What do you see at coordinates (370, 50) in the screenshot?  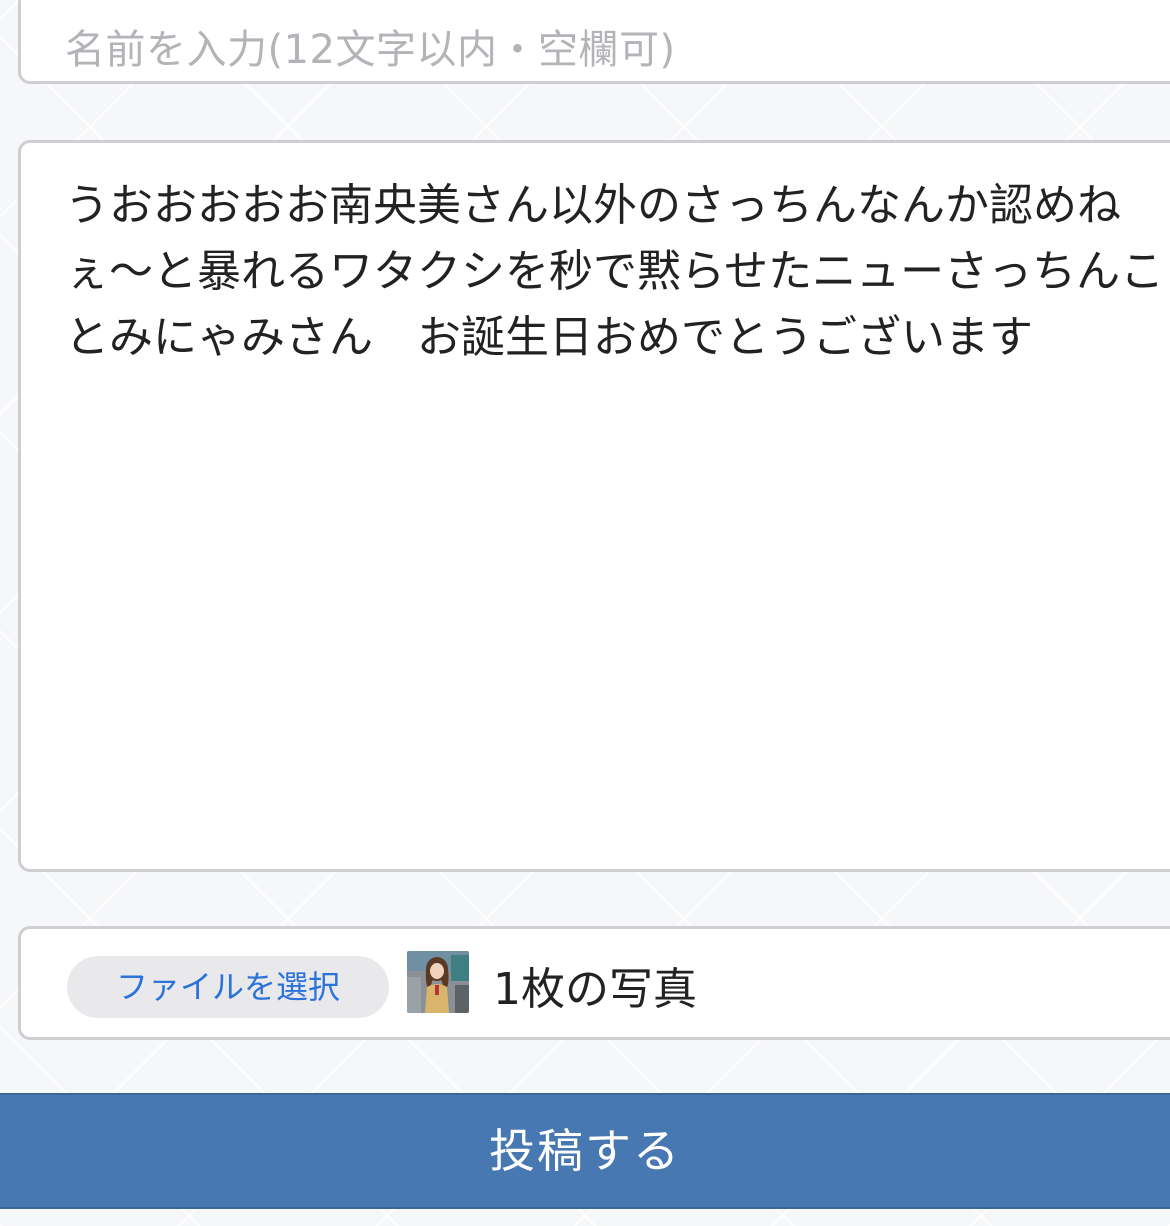 I see `name-input-placeholder: 名前を入力(12文字以内・空欄可)` at bounding box center [370, 50].